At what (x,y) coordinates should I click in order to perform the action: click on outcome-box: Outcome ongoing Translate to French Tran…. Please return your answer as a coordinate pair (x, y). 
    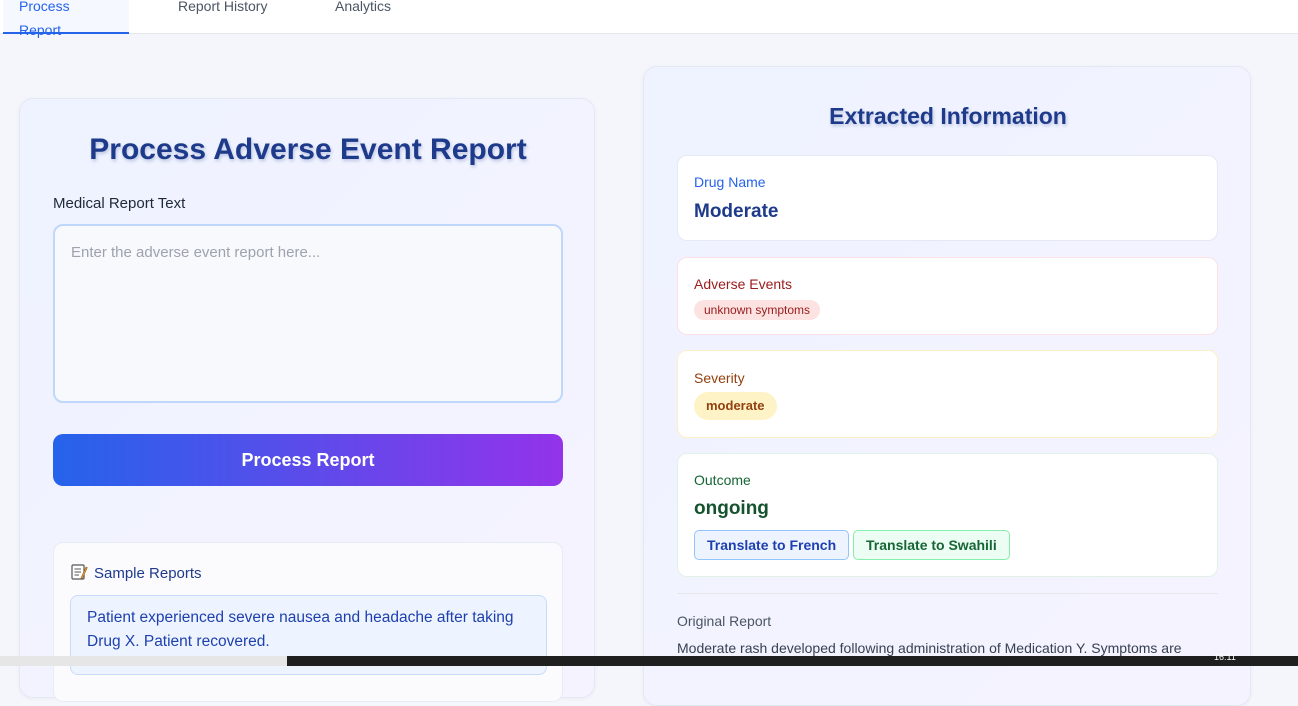
    Looking at the image, I should click on (947, 515).